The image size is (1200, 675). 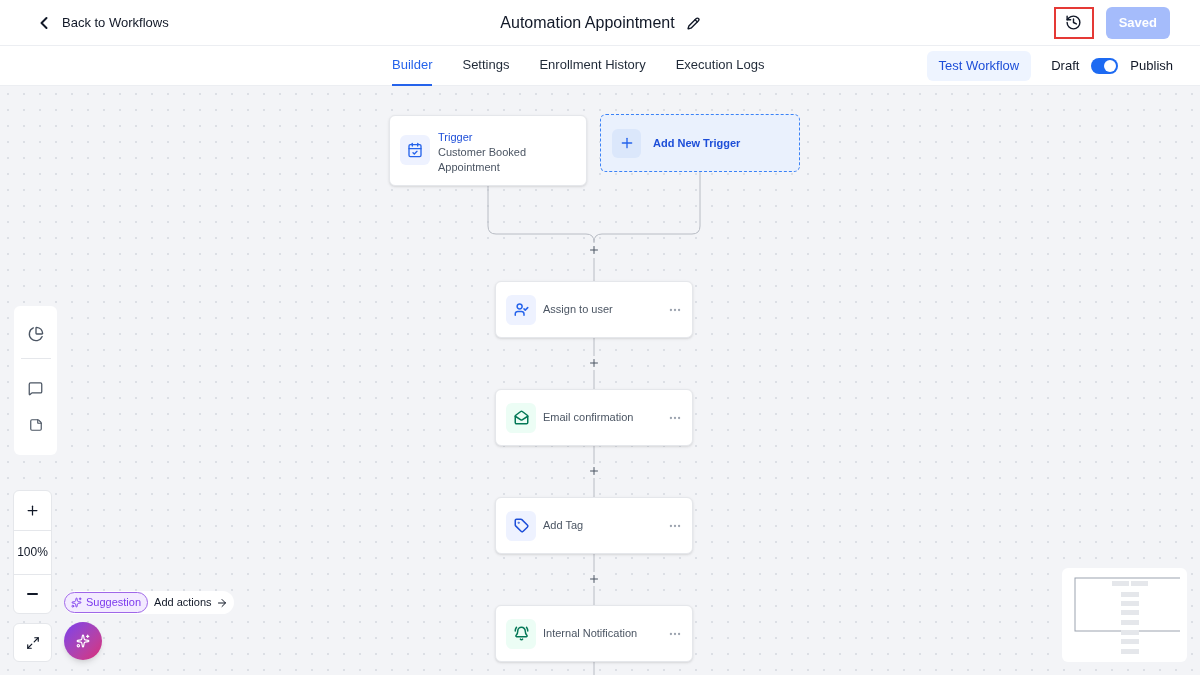 What do you see at coordinates (191, 602) in the screenshot?
I see `add-actions-link: Add actions` at bounding box center [191, 602].